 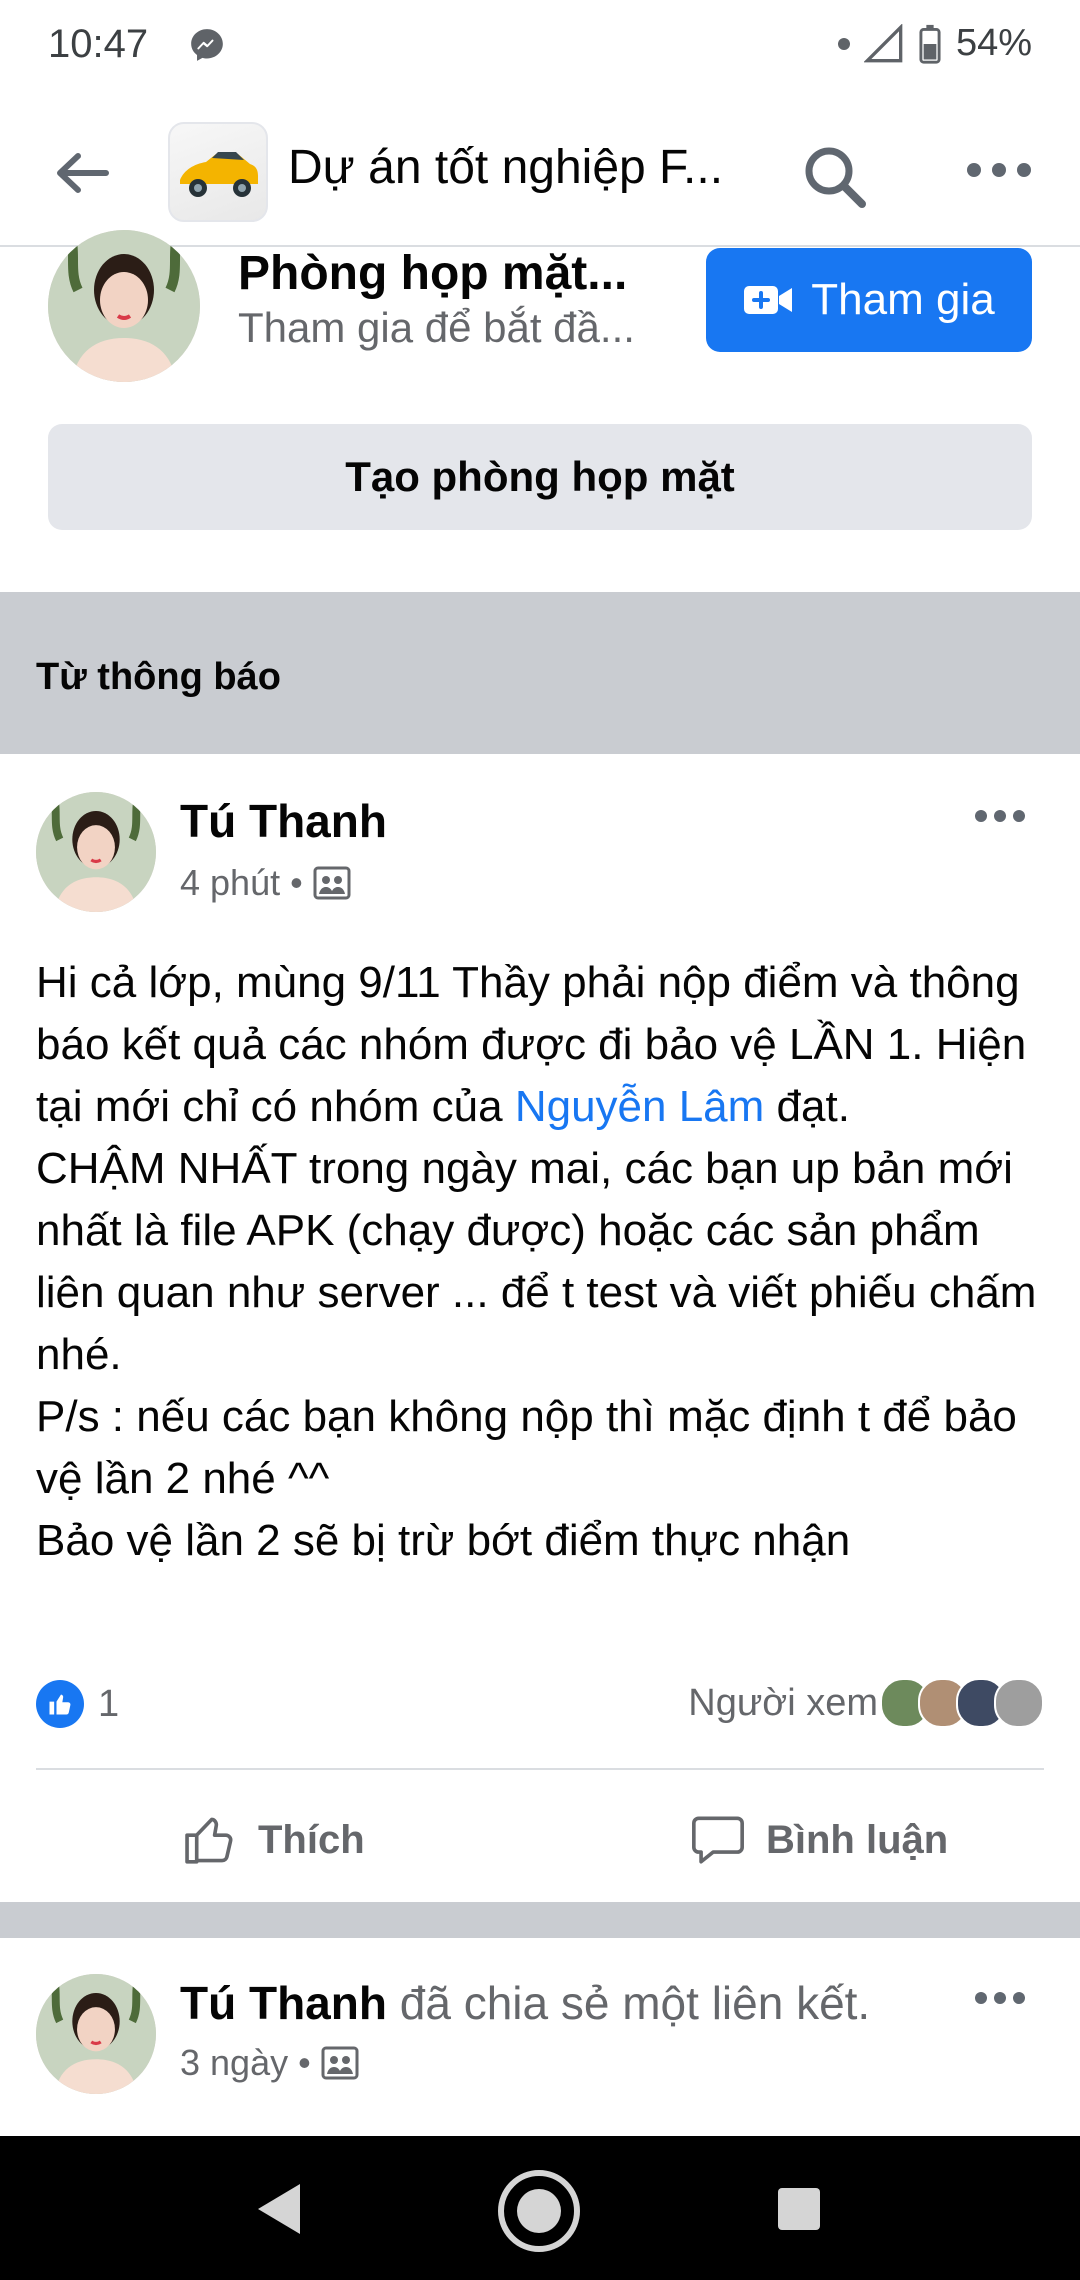 I want to click on video-plus-icon, so click(x=768, y=300).